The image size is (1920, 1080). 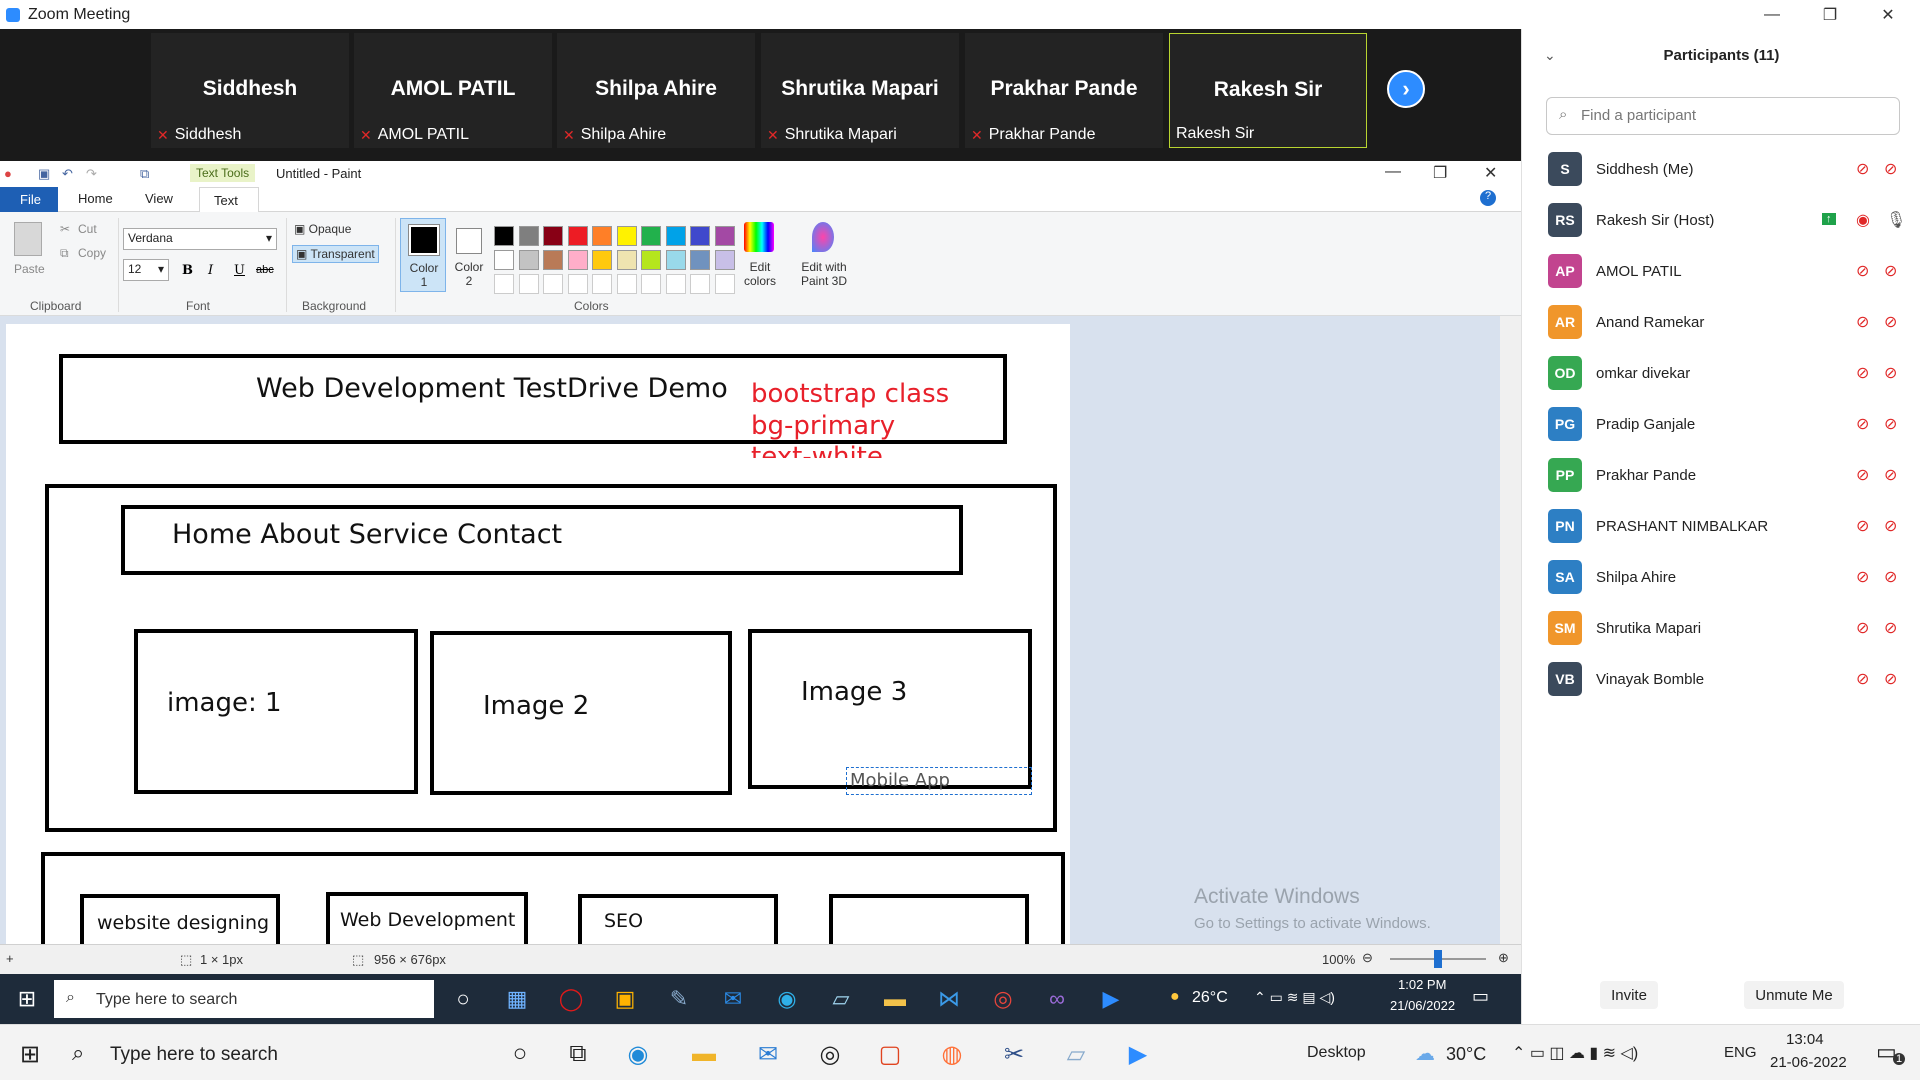 What do you see at coordinates (952, 1054) in the screenshot?
I see `firefox-icon: ◍` at bounding box center [952, 1054].